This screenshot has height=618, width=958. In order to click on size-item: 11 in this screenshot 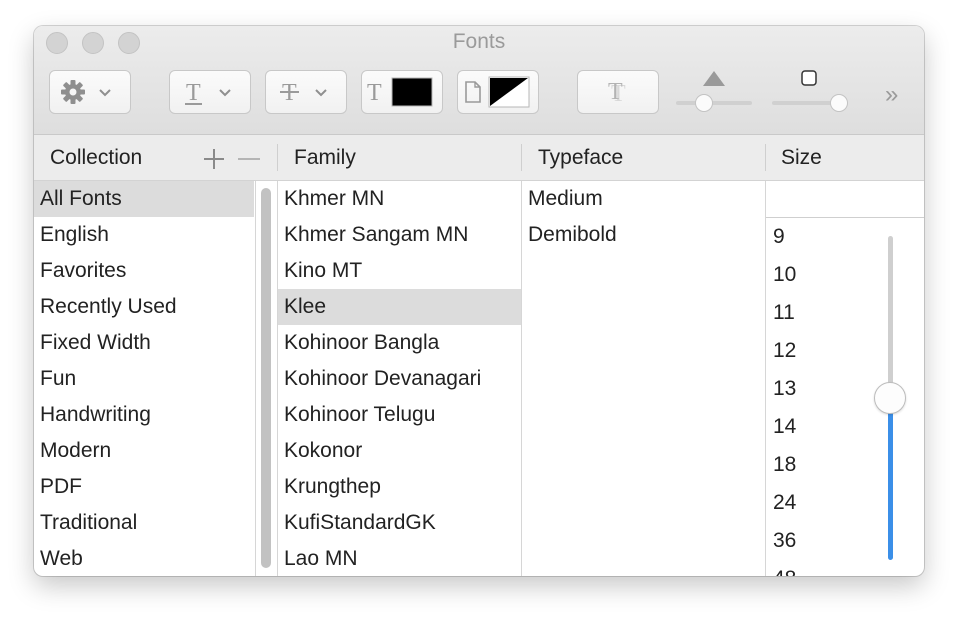, I will do `click(822, 313)`.